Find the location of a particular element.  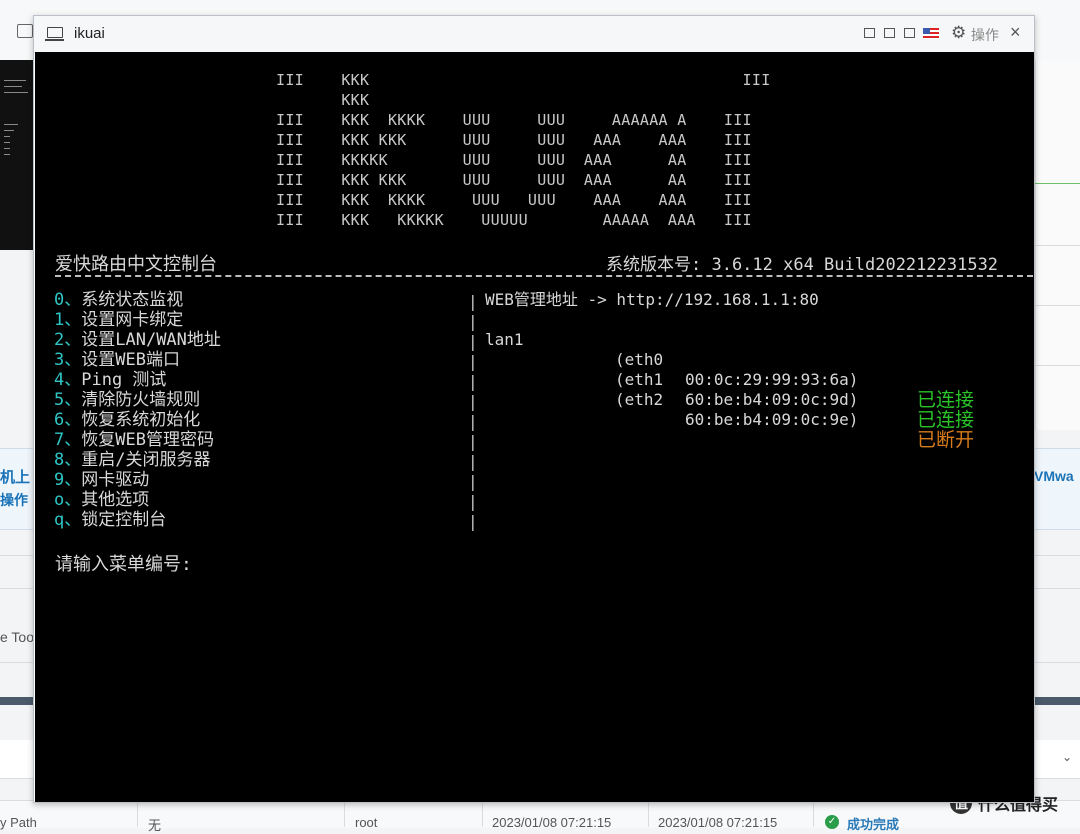

restore-icon is located at coordinates (869, 33).